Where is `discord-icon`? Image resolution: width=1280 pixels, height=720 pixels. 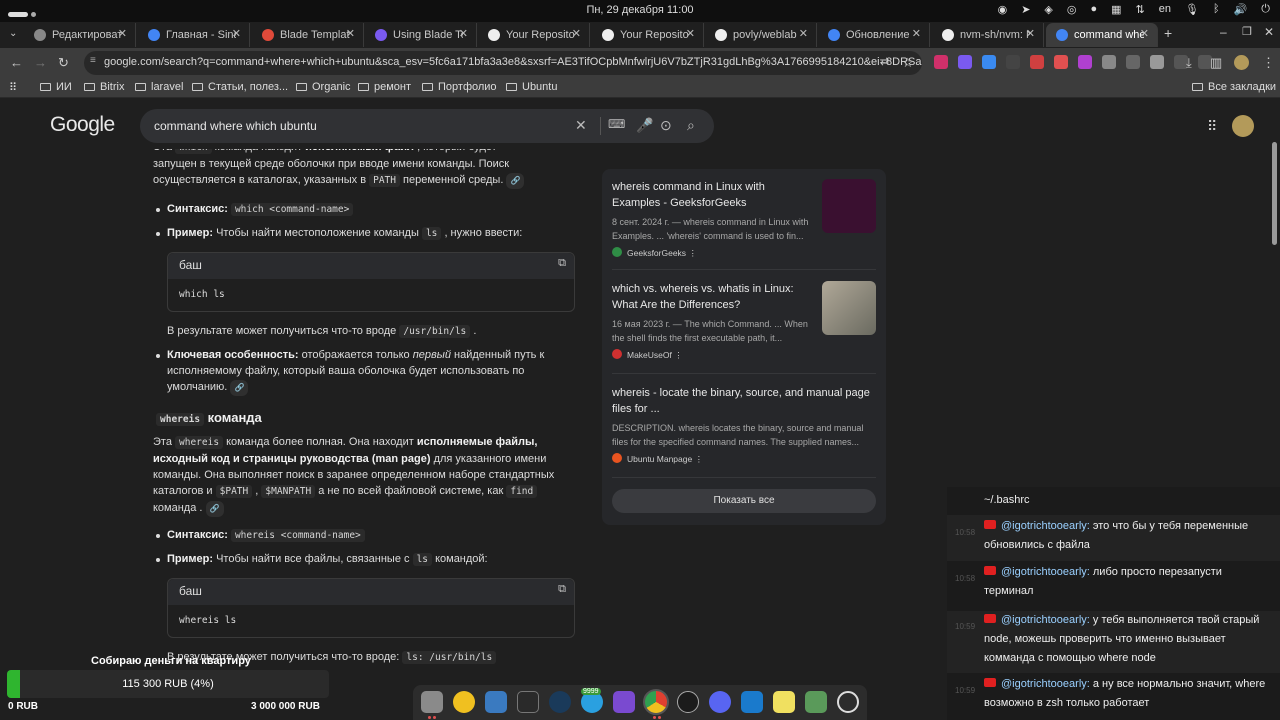
discord-icon is located at coordinates (720, 702).